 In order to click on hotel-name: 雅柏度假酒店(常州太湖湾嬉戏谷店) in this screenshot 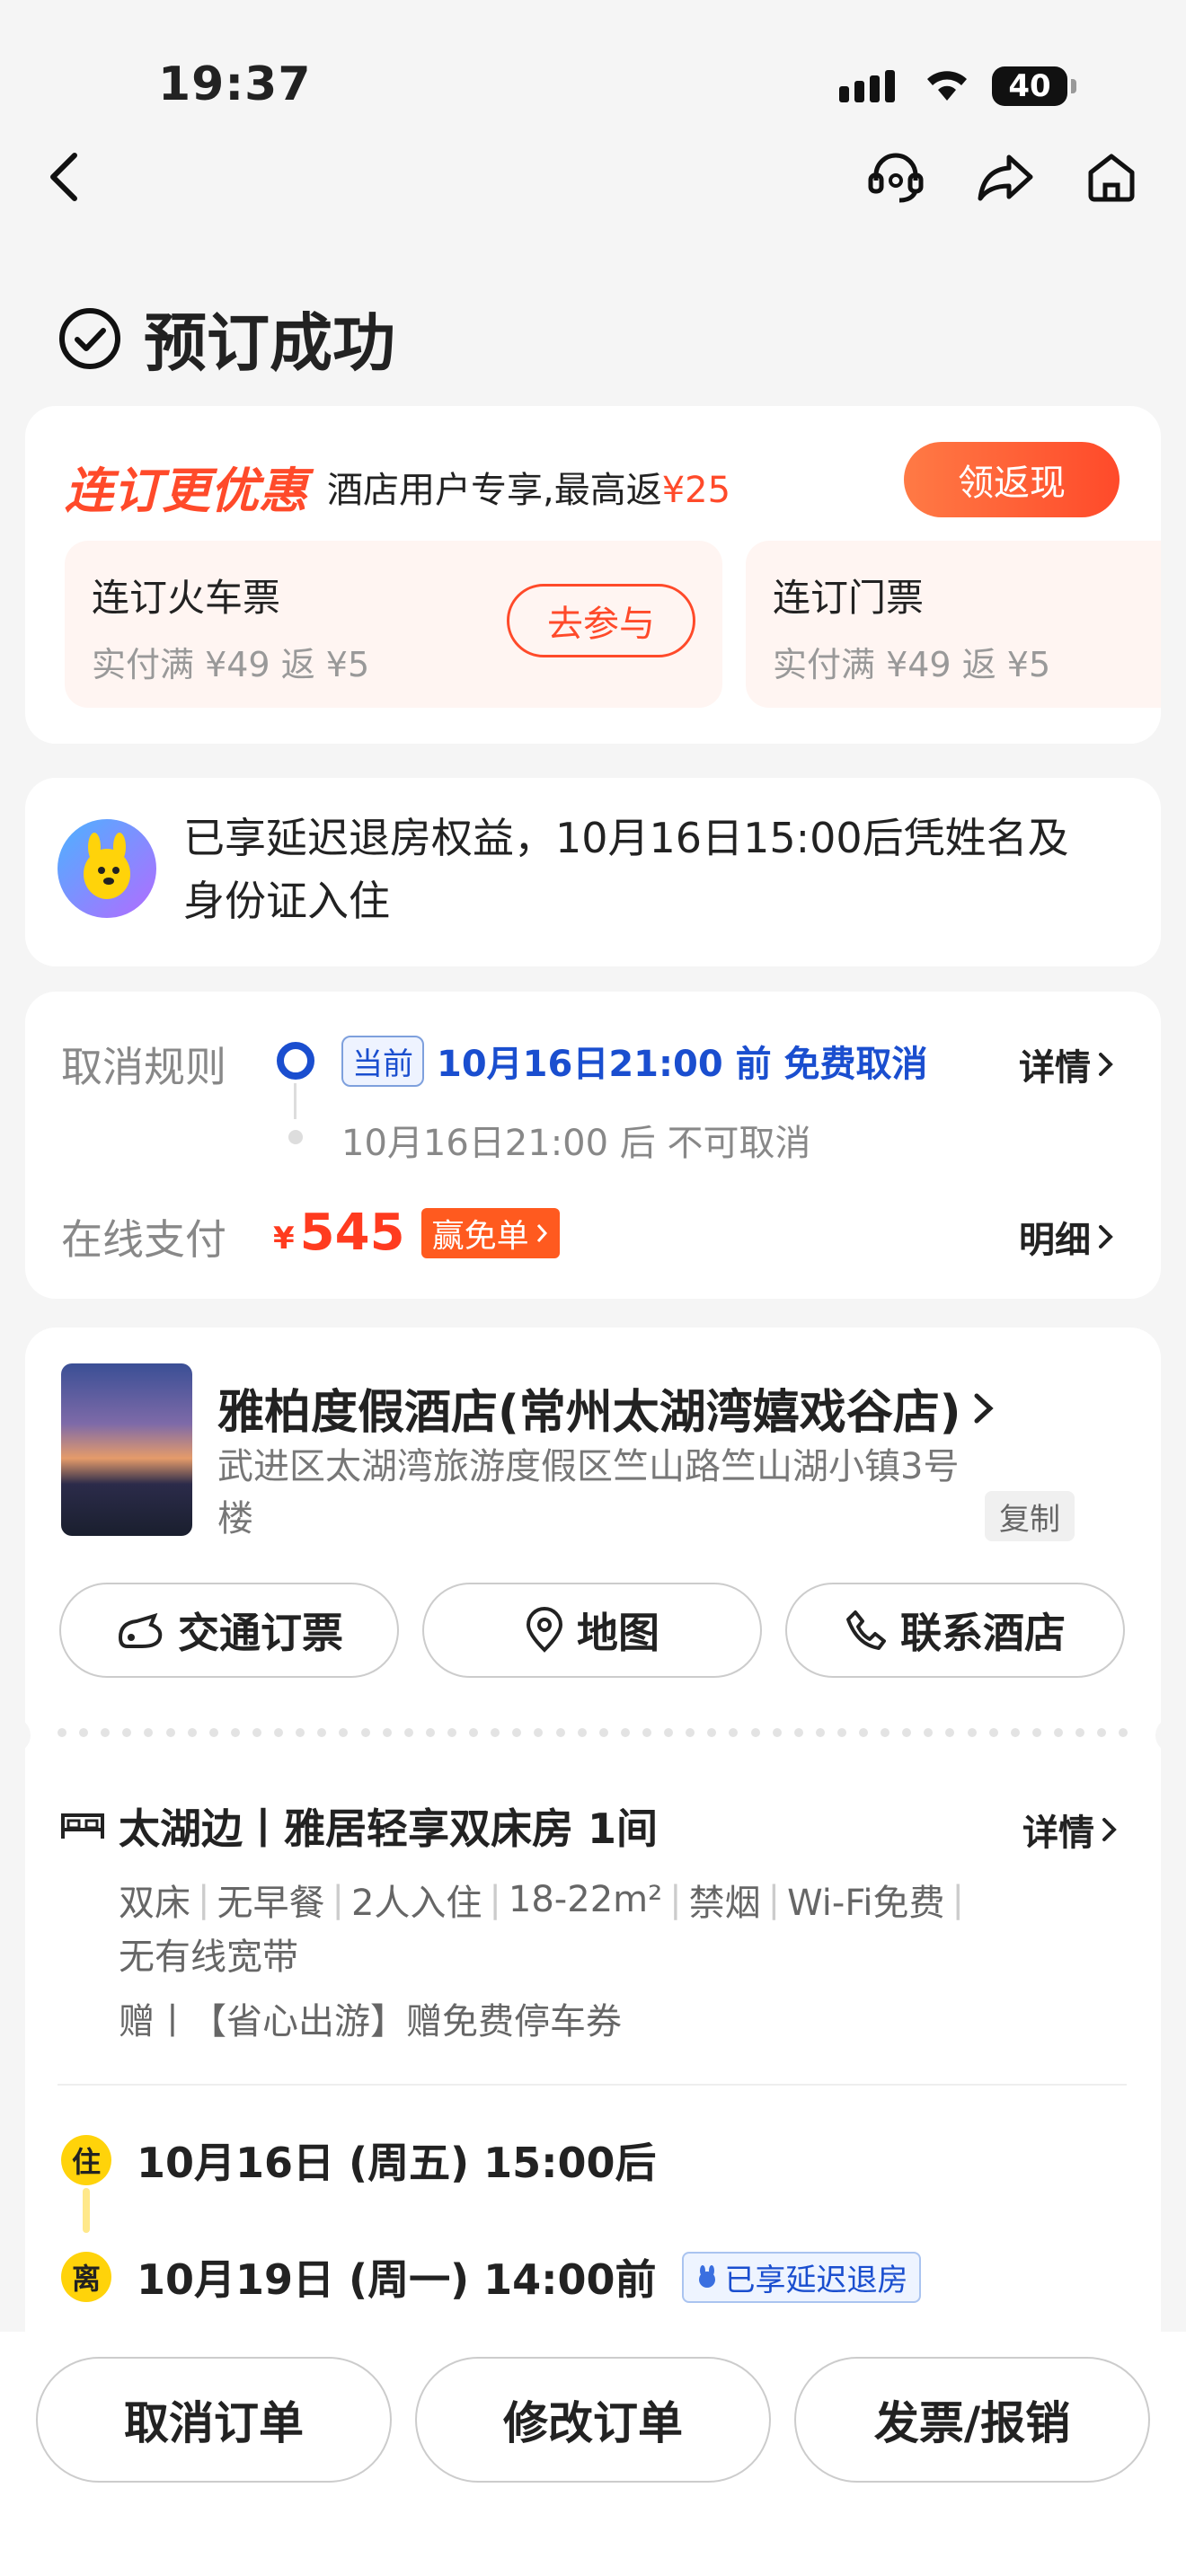, I will do `click(589, 1413)`.